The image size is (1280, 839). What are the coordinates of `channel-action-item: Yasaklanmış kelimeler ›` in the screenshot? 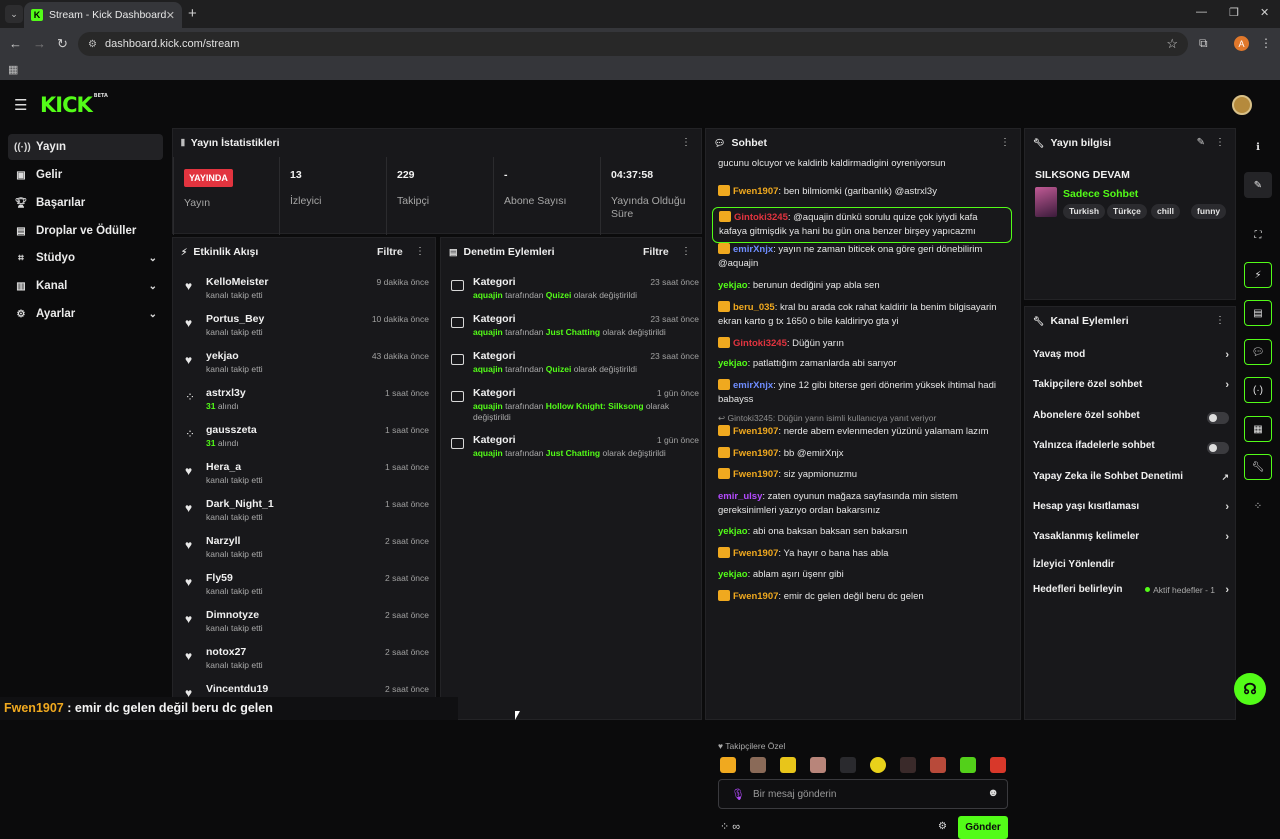 It's located at (1131, 541).